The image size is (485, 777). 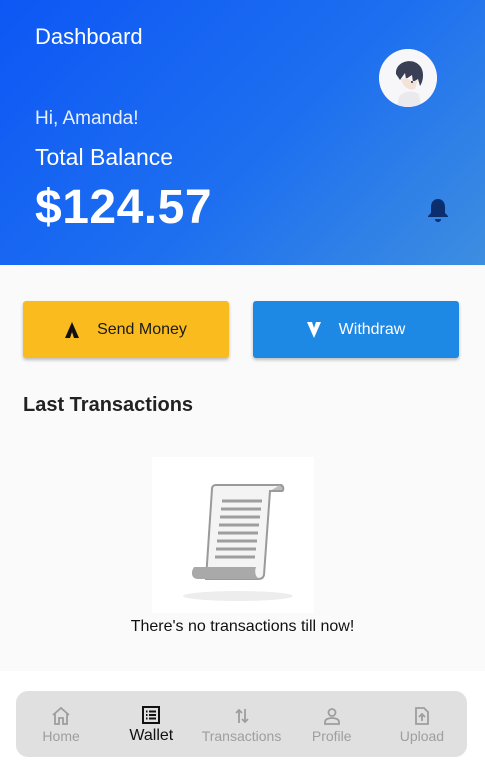 I want to click on home-icon, so click(x=61, y=715).